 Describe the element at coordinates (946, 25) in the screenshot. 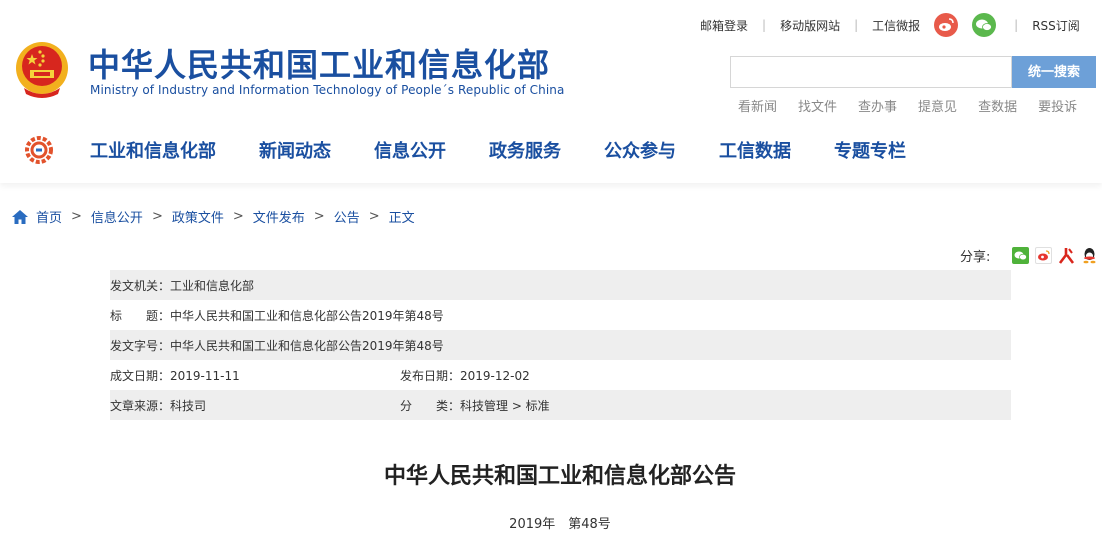

I see `weibo-icon` at that location.